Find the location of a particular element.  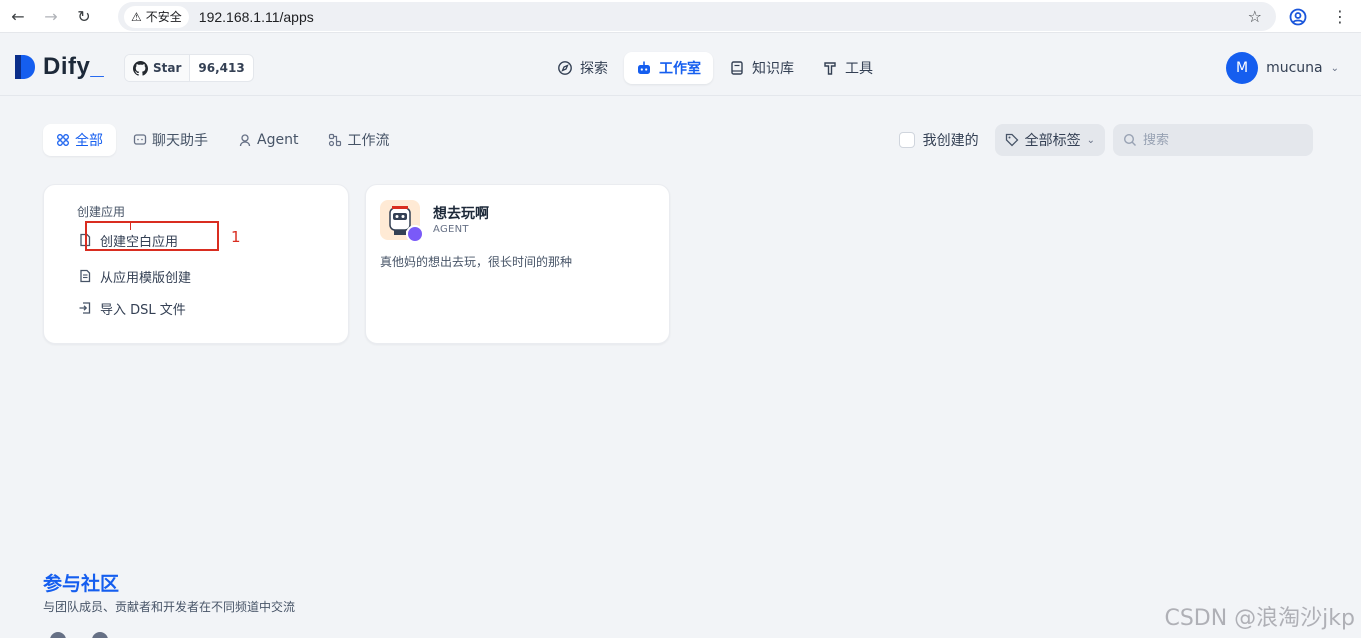

tab-workflow-label: 工作流 is located at coordinates (368, 141).